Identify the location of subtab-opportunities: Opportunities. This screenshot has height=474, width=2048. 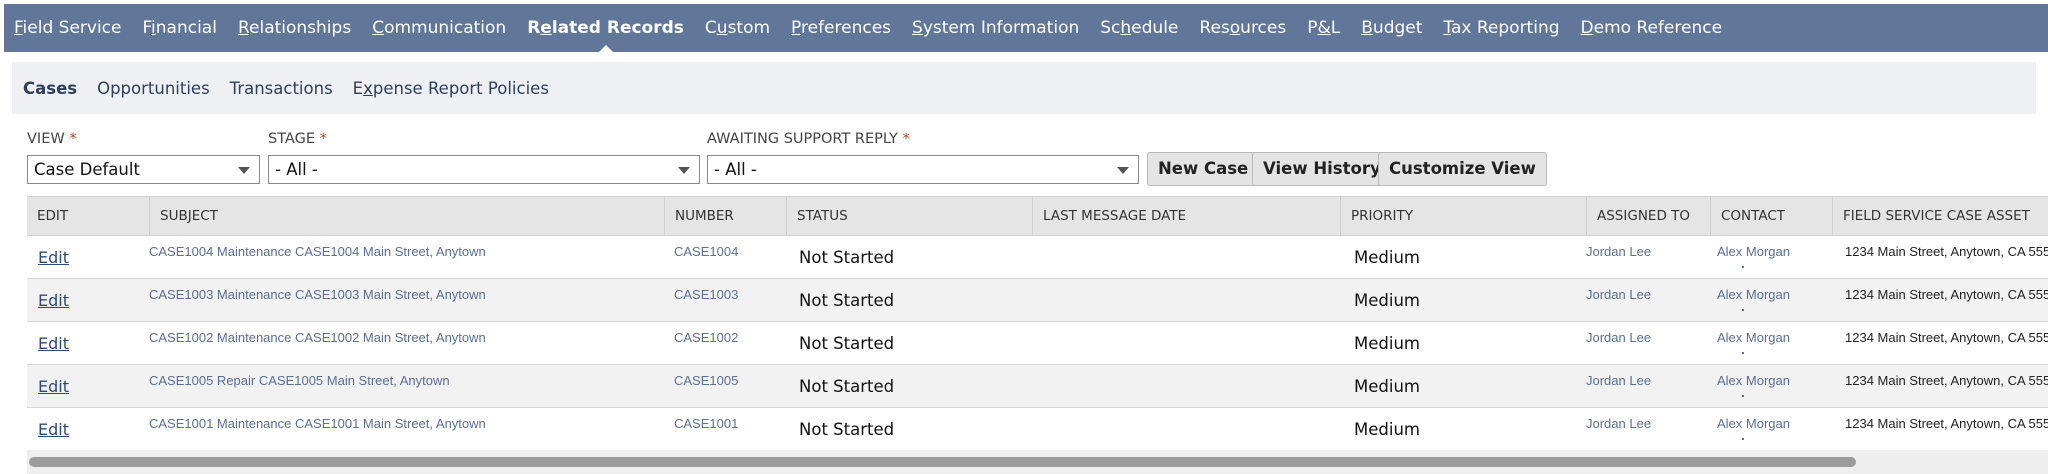
(153, 88).